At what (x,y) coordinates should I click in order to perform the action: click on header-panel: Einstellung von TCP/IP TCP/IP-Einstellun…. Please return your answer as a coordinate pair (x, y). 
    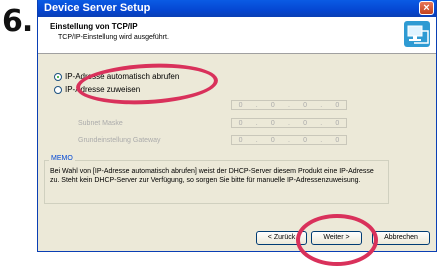
    Looking at the image, I should click on (237, 35).